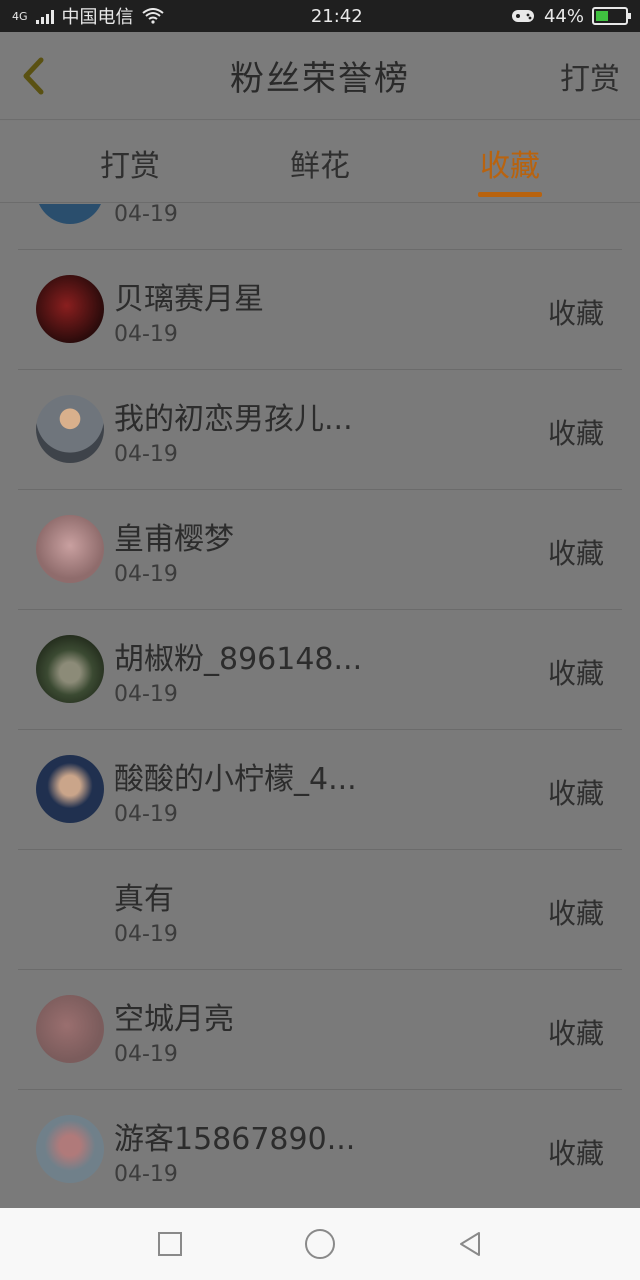 Image resolution: width=640 pixels, height=1280 pixels. I want to click on status-right: 44%, so click(570, 16).